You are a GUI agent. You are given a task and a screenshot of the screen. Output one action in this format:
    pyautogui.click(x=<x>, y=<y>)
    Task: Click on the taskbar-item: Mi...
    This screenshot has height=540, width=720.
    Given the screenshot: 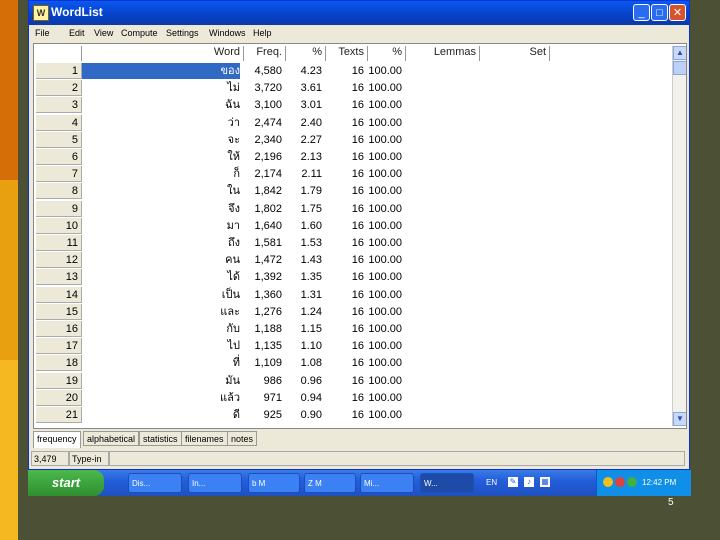 What is the action you would take?
    pyautogui.click(x=387, y=483)
    